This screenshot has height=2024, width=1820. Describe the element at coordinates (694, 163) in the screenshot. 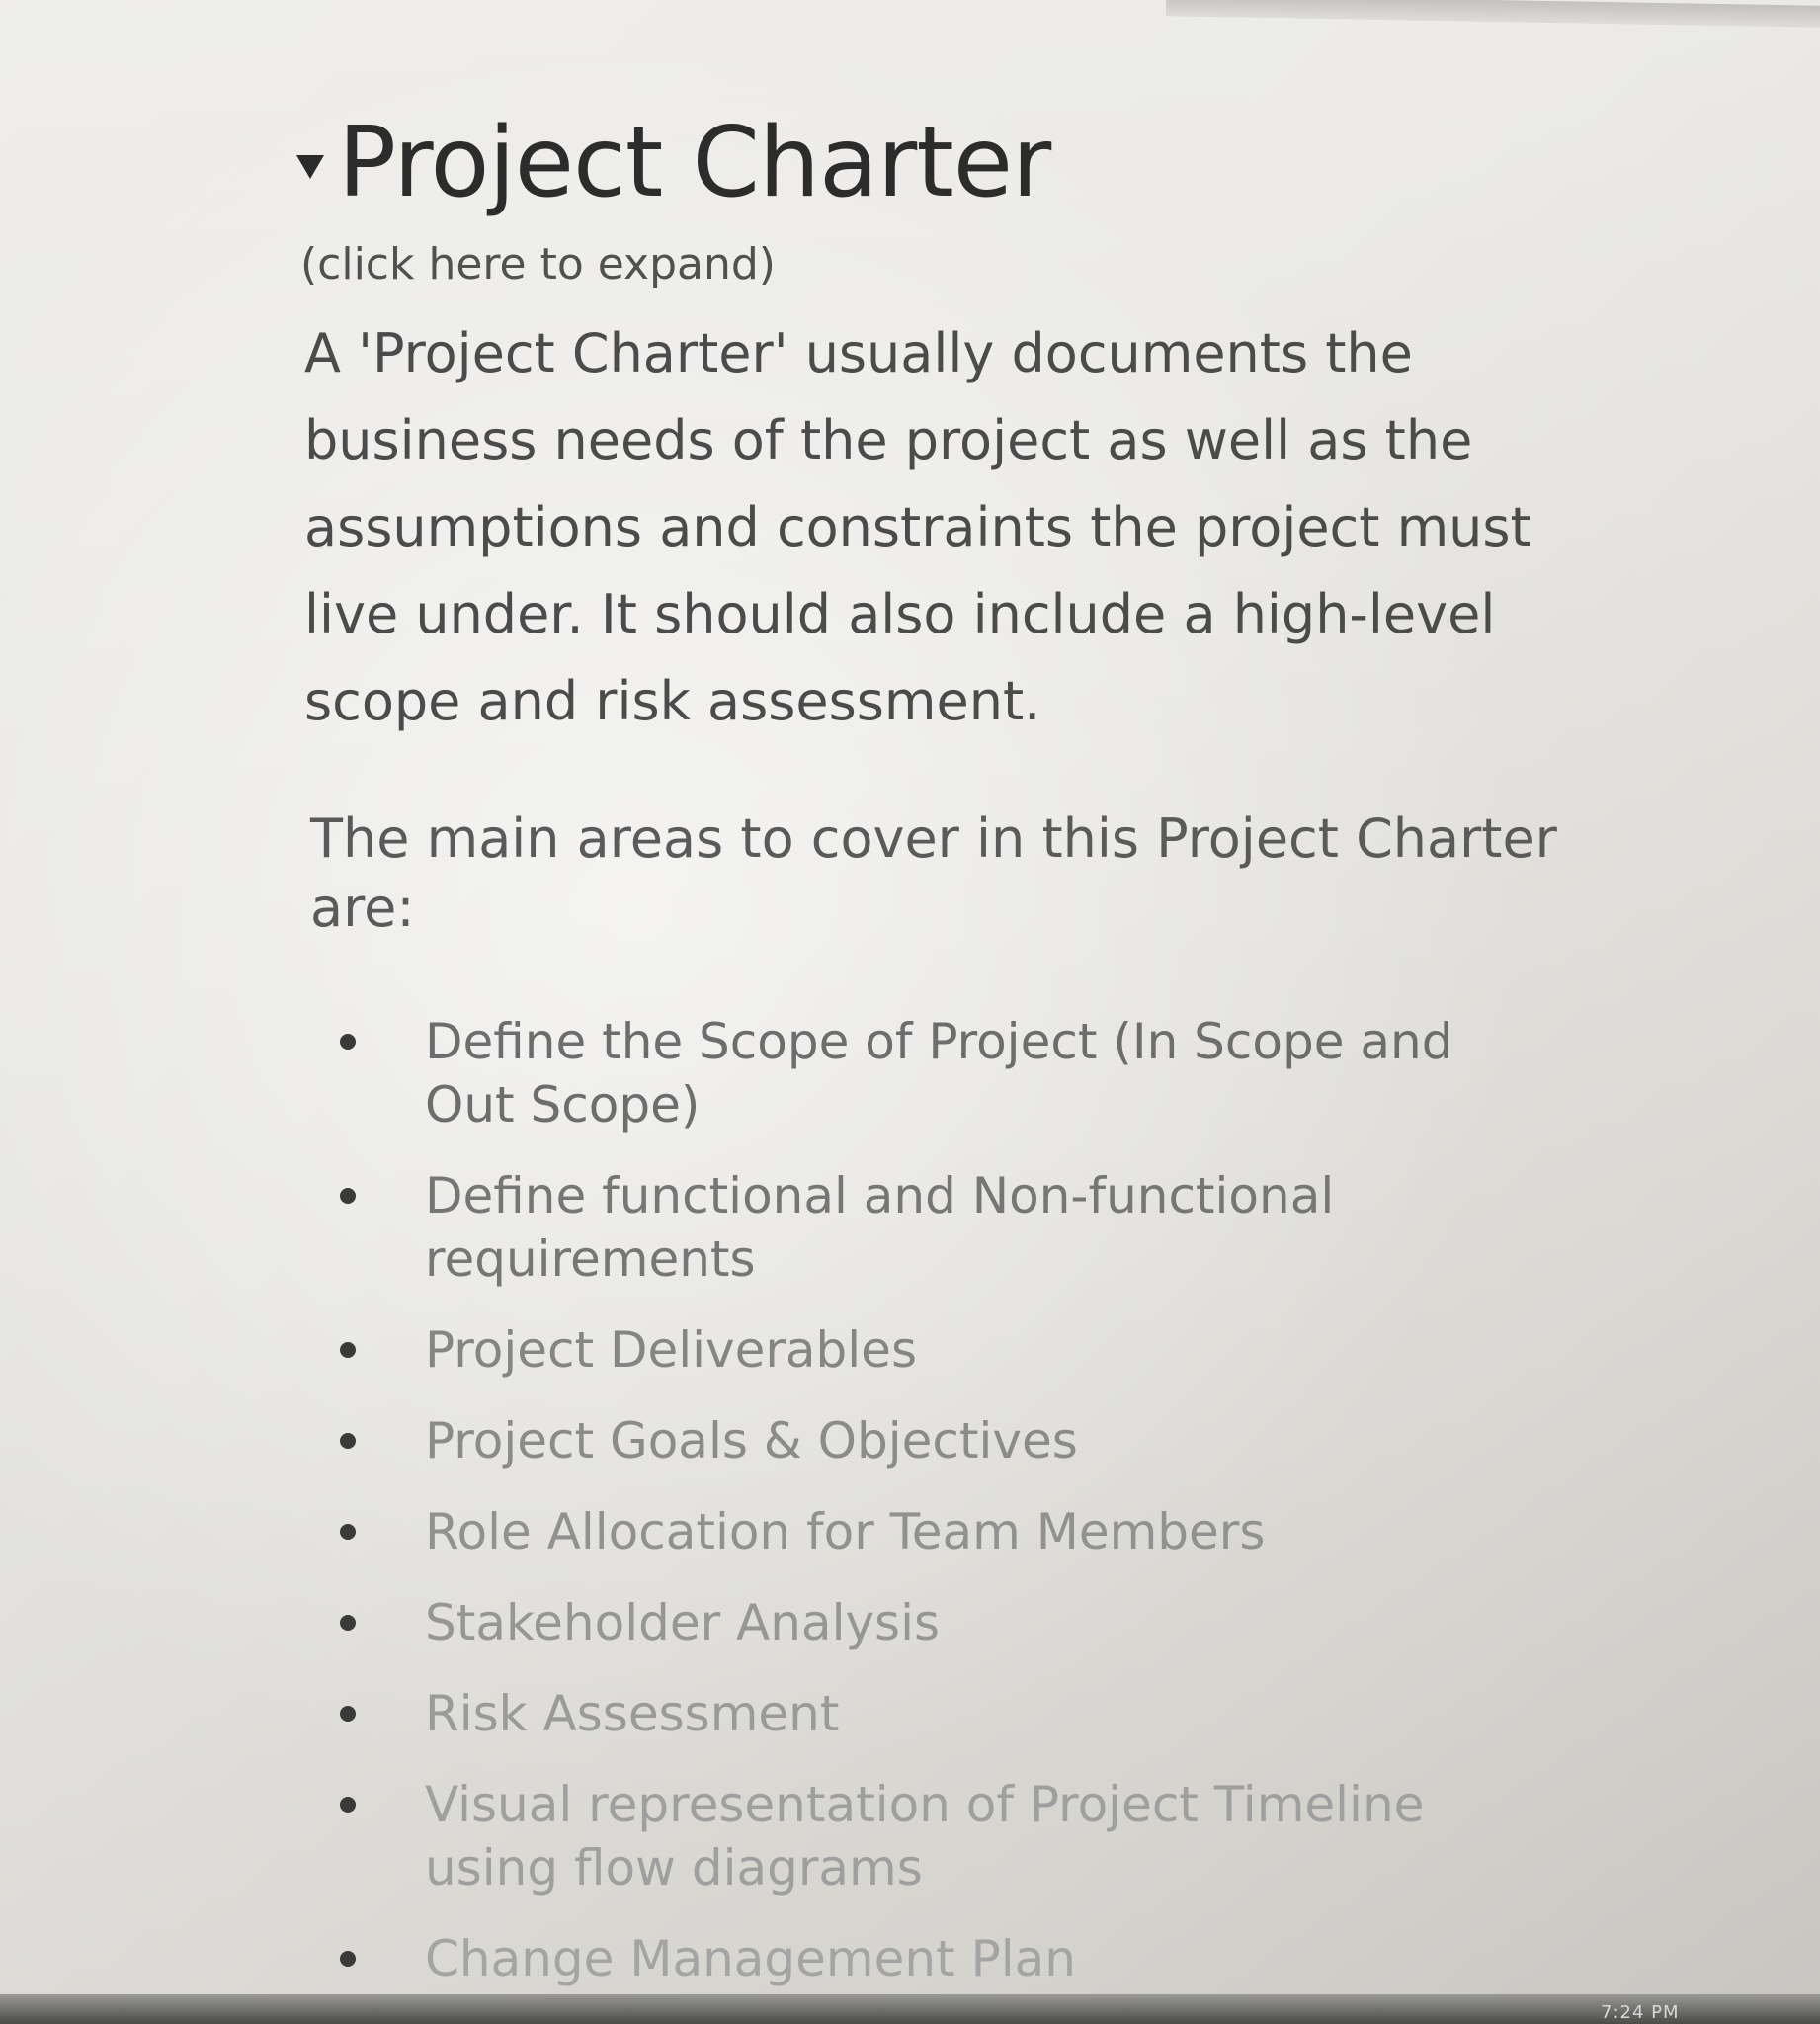

I see `section-title: Project Charter` at that location.